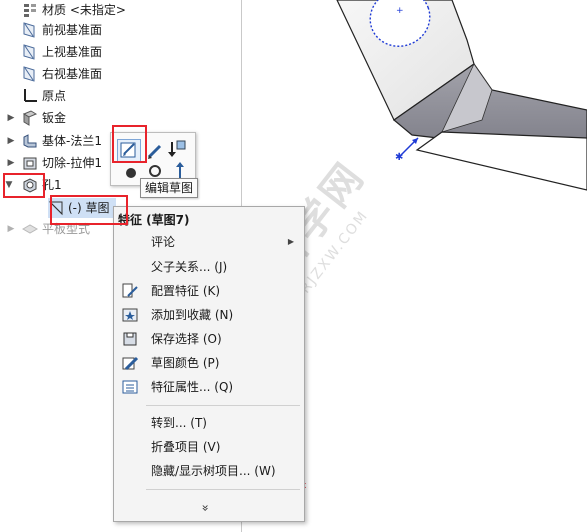 The image size is (587, 532). What do you see at coordinates (54, 118) in the screenshot?
I see `tree-item-label: 钣金` at bounding box center [54, 118].